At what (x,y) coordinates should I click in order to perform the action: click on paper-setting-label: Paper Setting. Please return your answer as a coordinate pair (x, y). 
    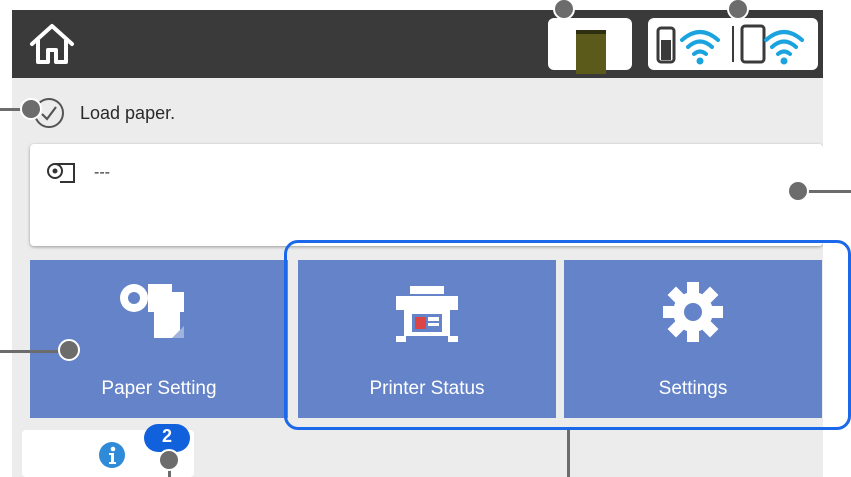
    Looking at the image, I should click on (159, 388).